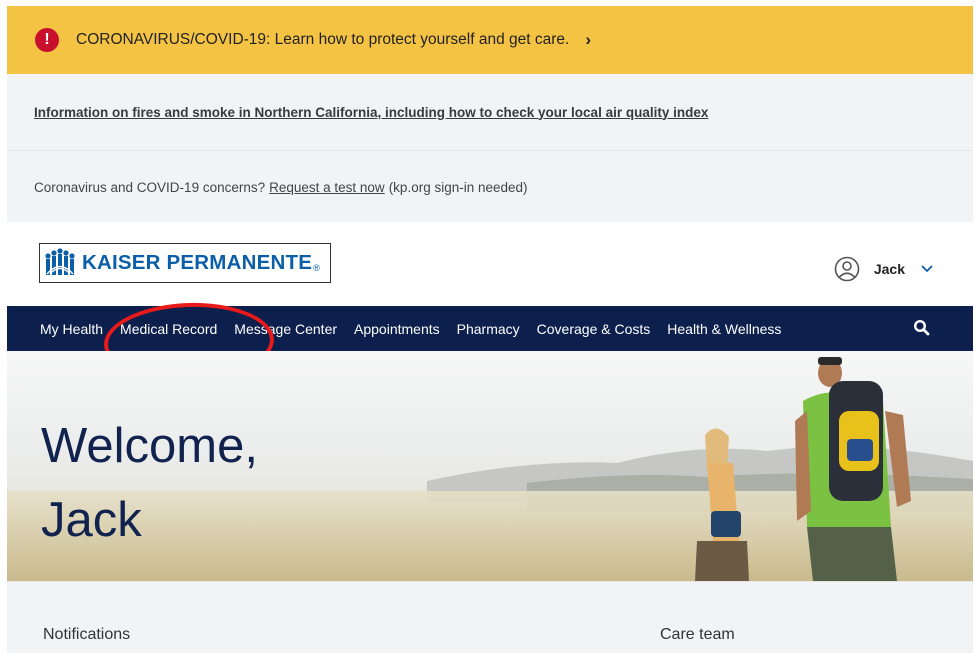  What do you see at coordinates (327, 187) in the screenshot?
I see `request-test-link: Request a test now` at bounding box center [327, 187].